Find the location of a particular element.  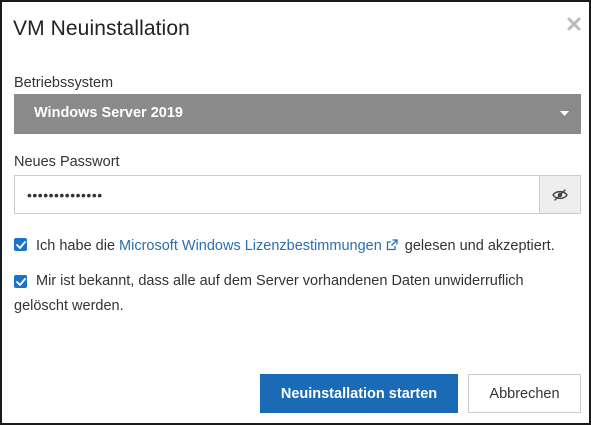

license-link: Microsoft Windows Lizenzbestimmungen is located at coordinates (250, 246).